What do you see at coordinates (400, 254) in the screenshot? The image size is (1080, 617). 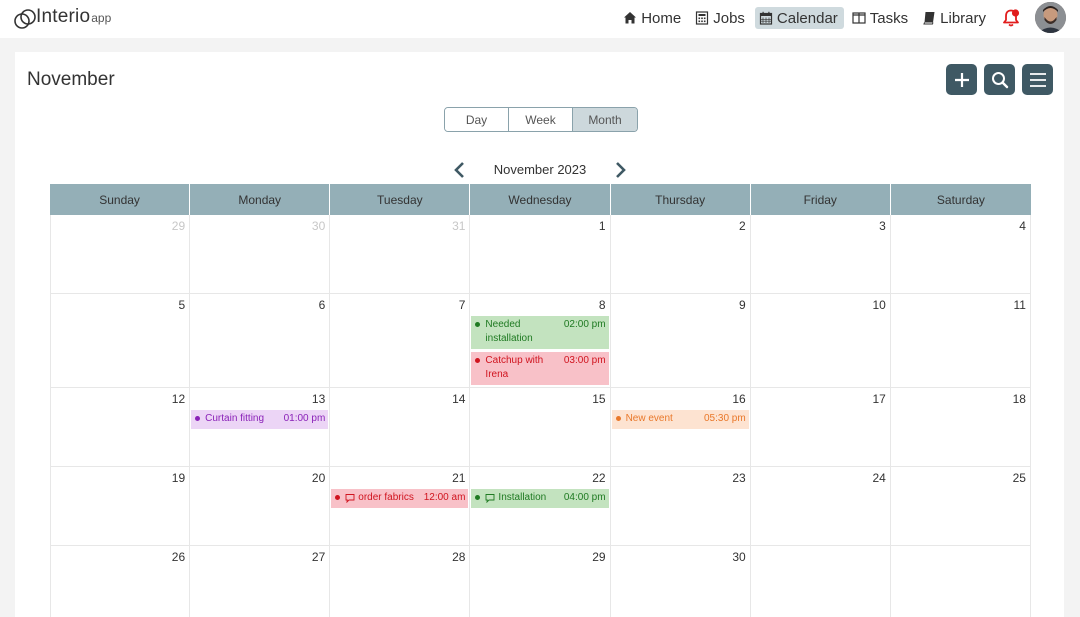 I see `calendar-day-cell: 31` at bounding box center [400, 254].